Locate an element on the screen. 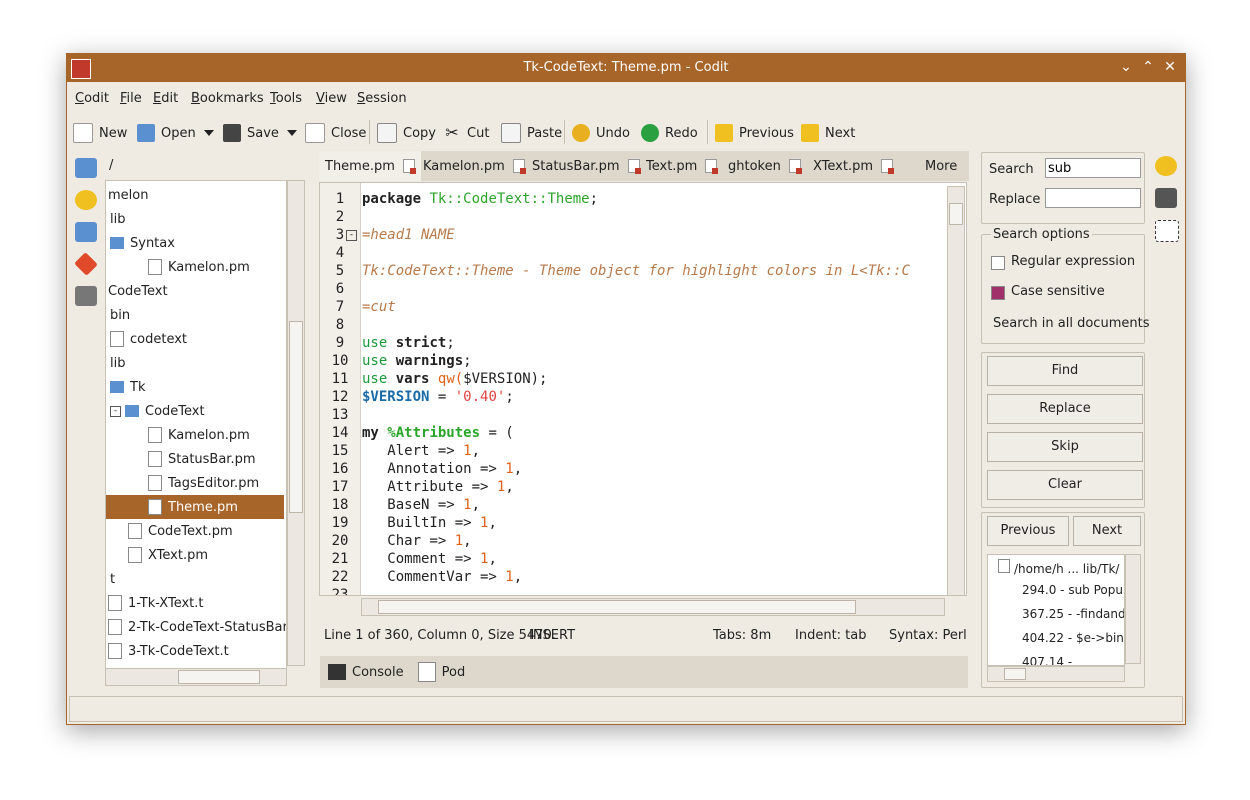 The height and width of the screenshot is (800, 1250). braces-icon is located at coordinates (86, 296).